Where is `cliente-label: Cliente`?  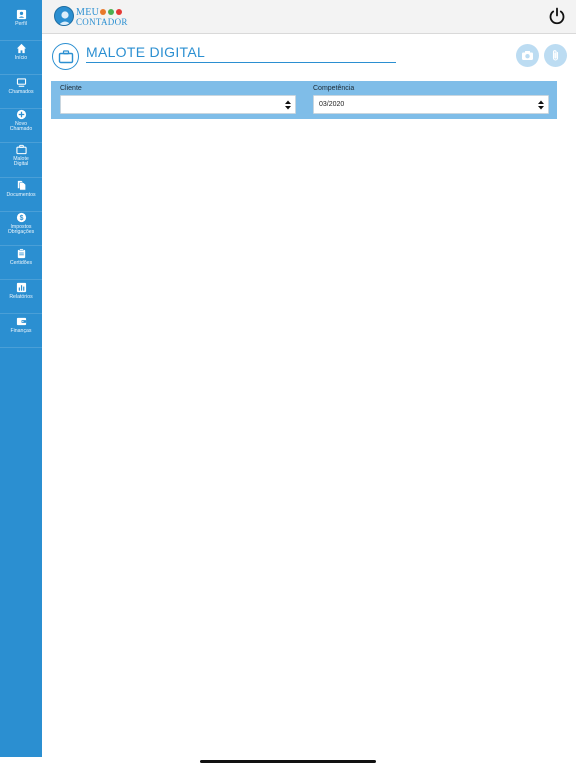 cliente-label: Cliente is located at coordinates (71, 88).